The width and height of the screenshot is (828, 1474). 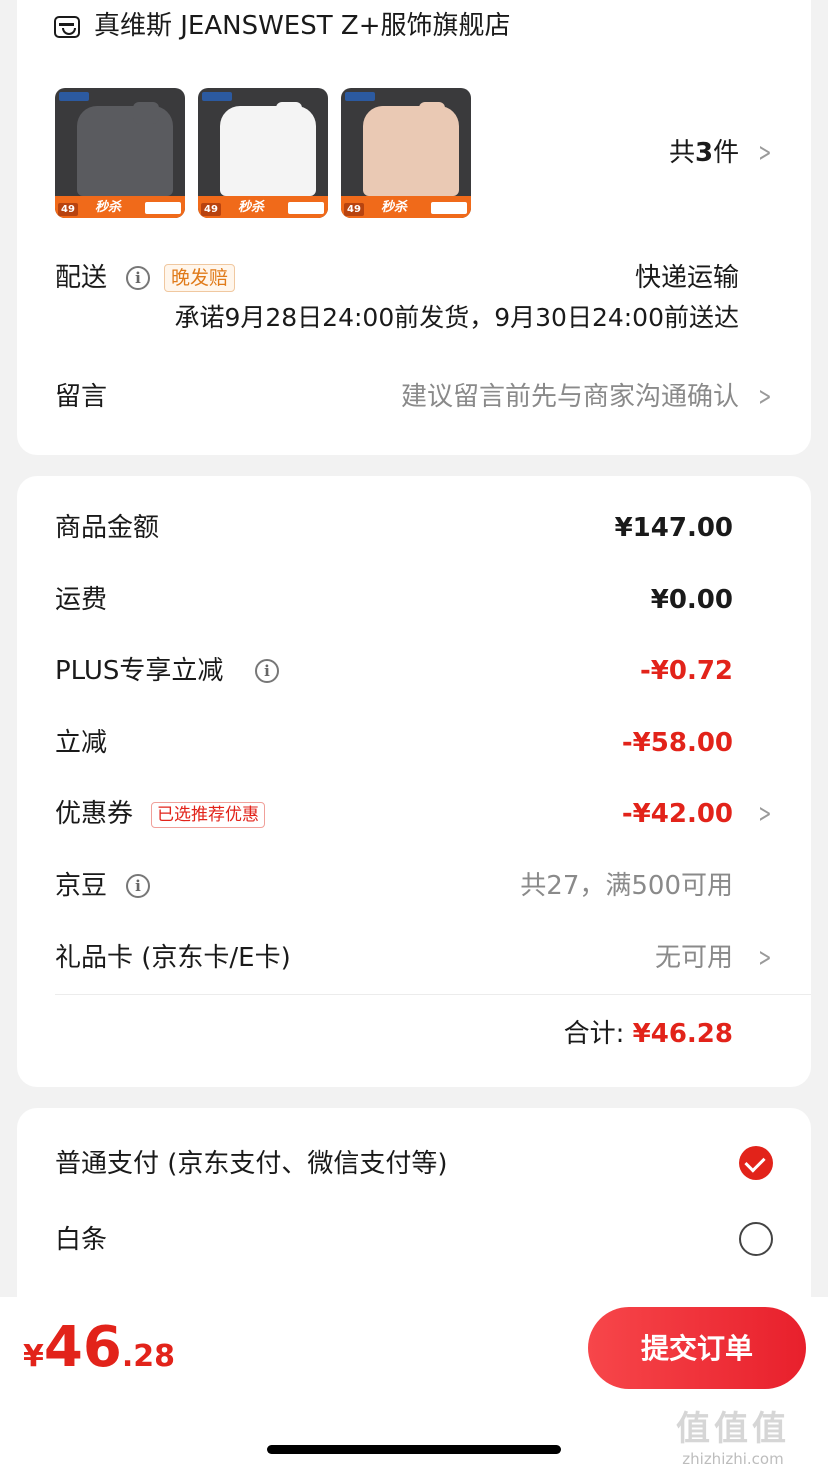 What do you see at coordinates (414, 1449) in the screenshot?
I see `home-indicator` at bounding box center [414, 1449].